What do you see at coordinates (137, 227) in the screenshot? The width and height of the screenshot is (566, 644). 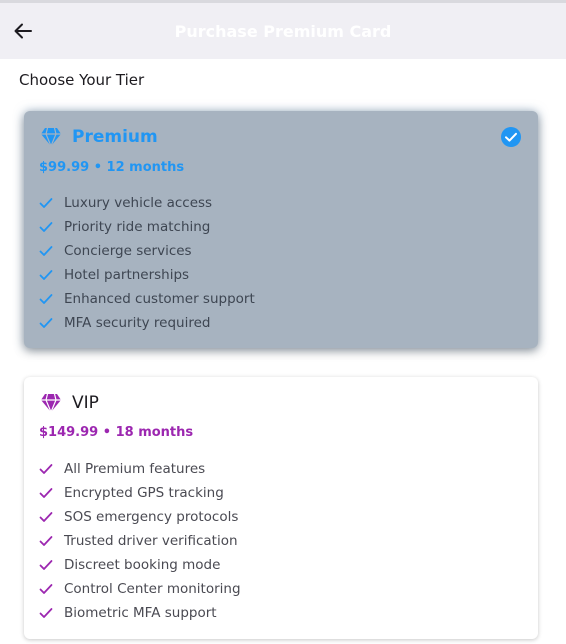 I see `feature-text: Priority ride matching` at bounding box center [137, 227].